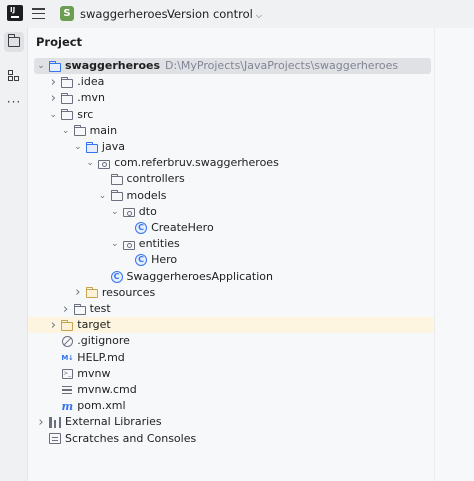  What do you see at coordinates (231, 390) in the screenshot?
I see `tree-item-mvnw-cmd: mvnw.cmd` at bounding box center [231, 390].